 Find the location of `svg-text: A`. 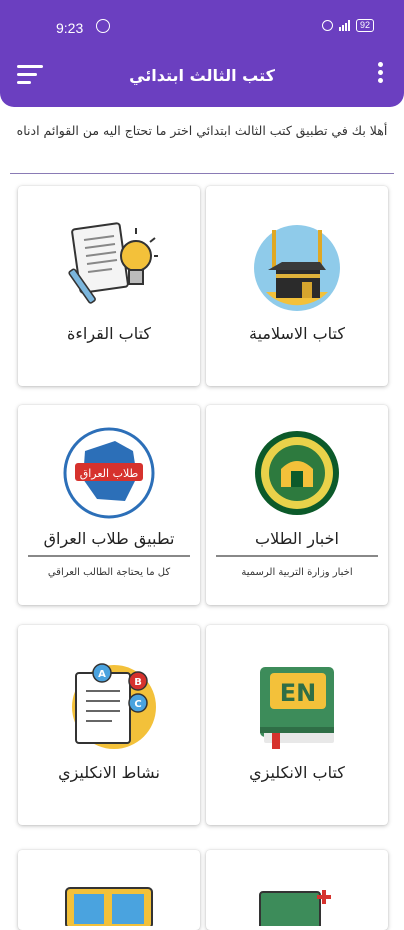

svg-text: A is located at coordinates (102, 674).